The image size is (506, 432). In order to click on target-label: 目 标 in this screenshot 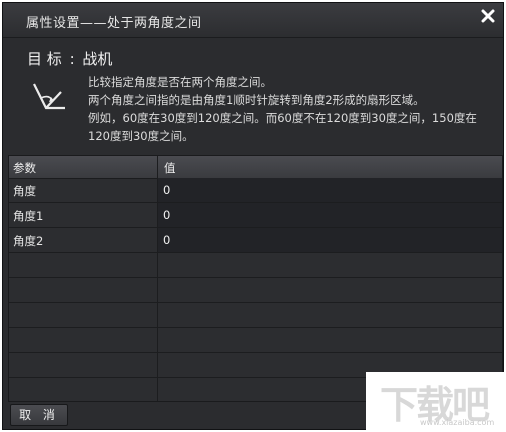, I will do `click(44, 59)`.